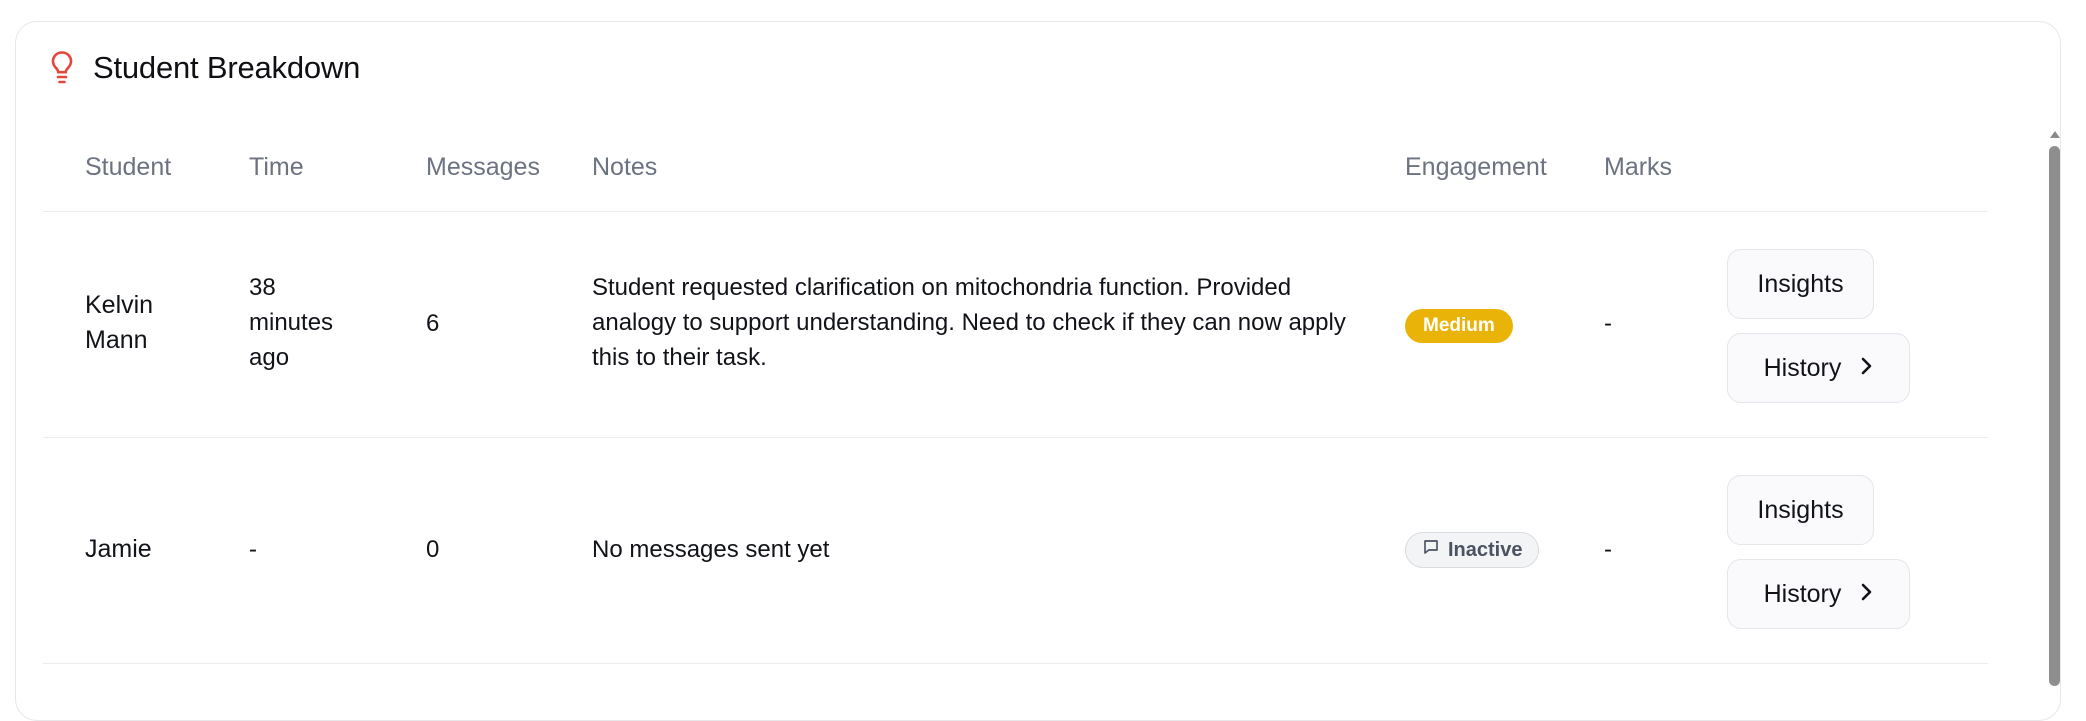 This screenshot has height=721, width=2086. Describe the element at coordinates (433, 549) in the screenshot. I see `messages-count: 0` at that location.